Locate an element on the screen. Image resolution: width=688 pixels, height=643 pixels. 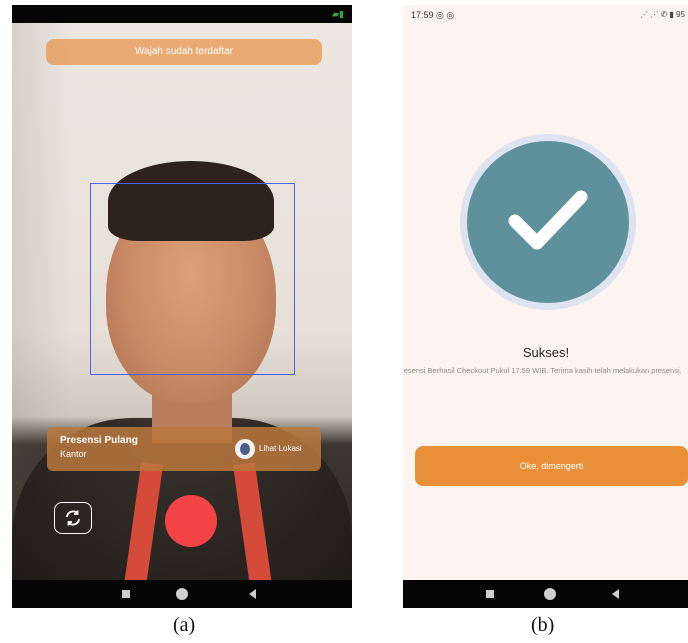
attendance-type: Presensi Pulang is located at coordinates (99, 440).